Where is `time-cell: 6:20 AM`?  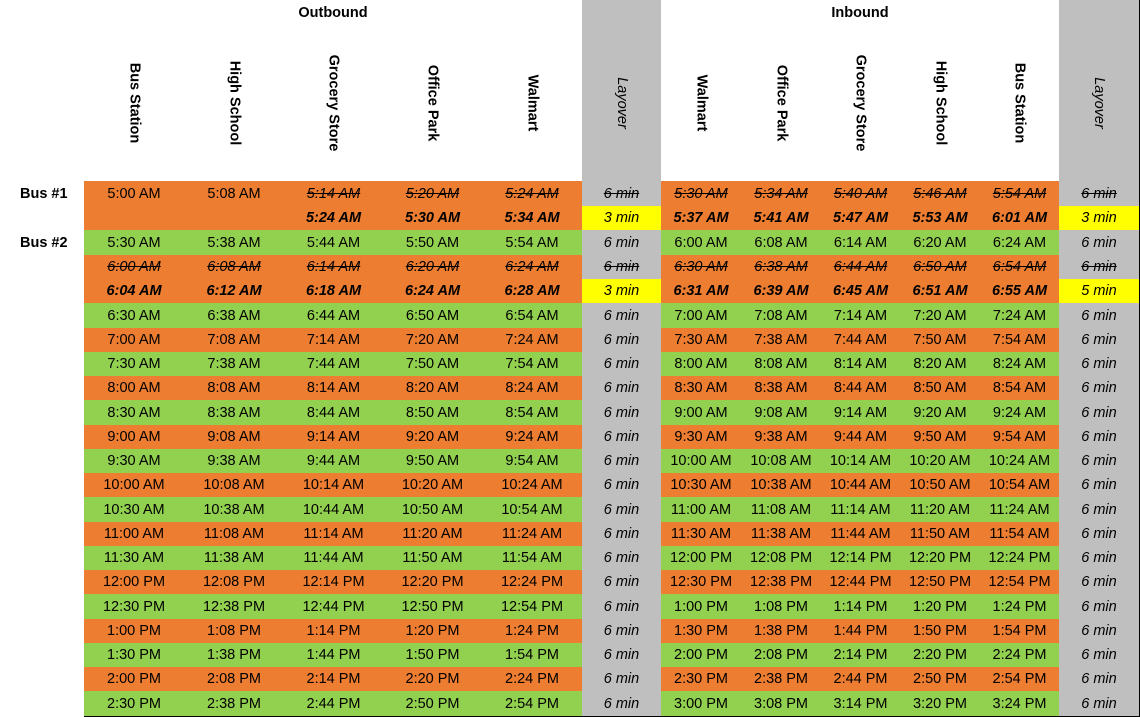 time-cell: 6:20 AM is located at coordinates (433, 267).